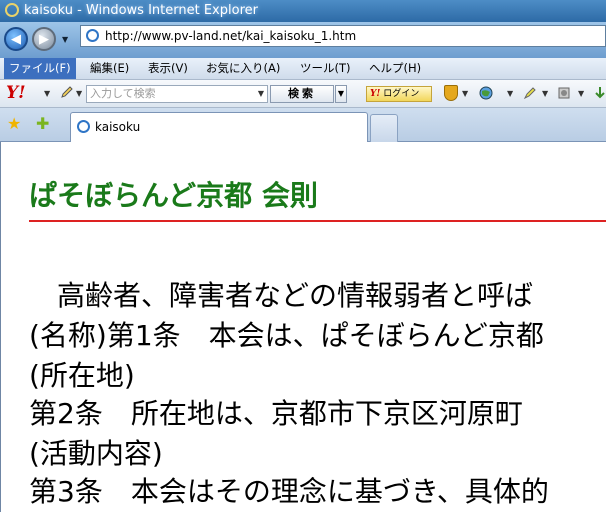 The image size is (606, 512). I want to click on tab-bar: ★ ✚ kaisoku, so click(303, 125).